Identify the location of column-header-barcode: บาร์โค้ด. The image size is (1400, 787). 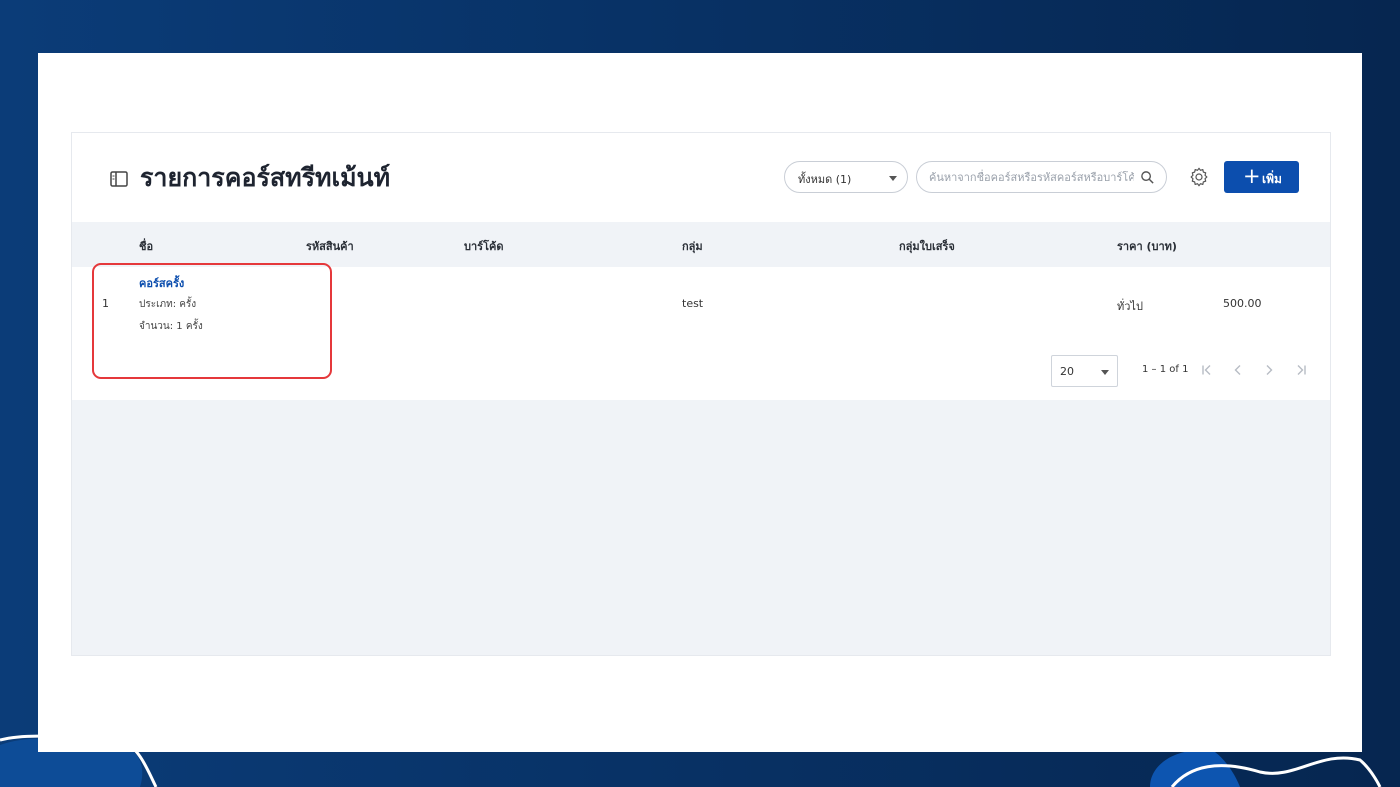
(483, 246).